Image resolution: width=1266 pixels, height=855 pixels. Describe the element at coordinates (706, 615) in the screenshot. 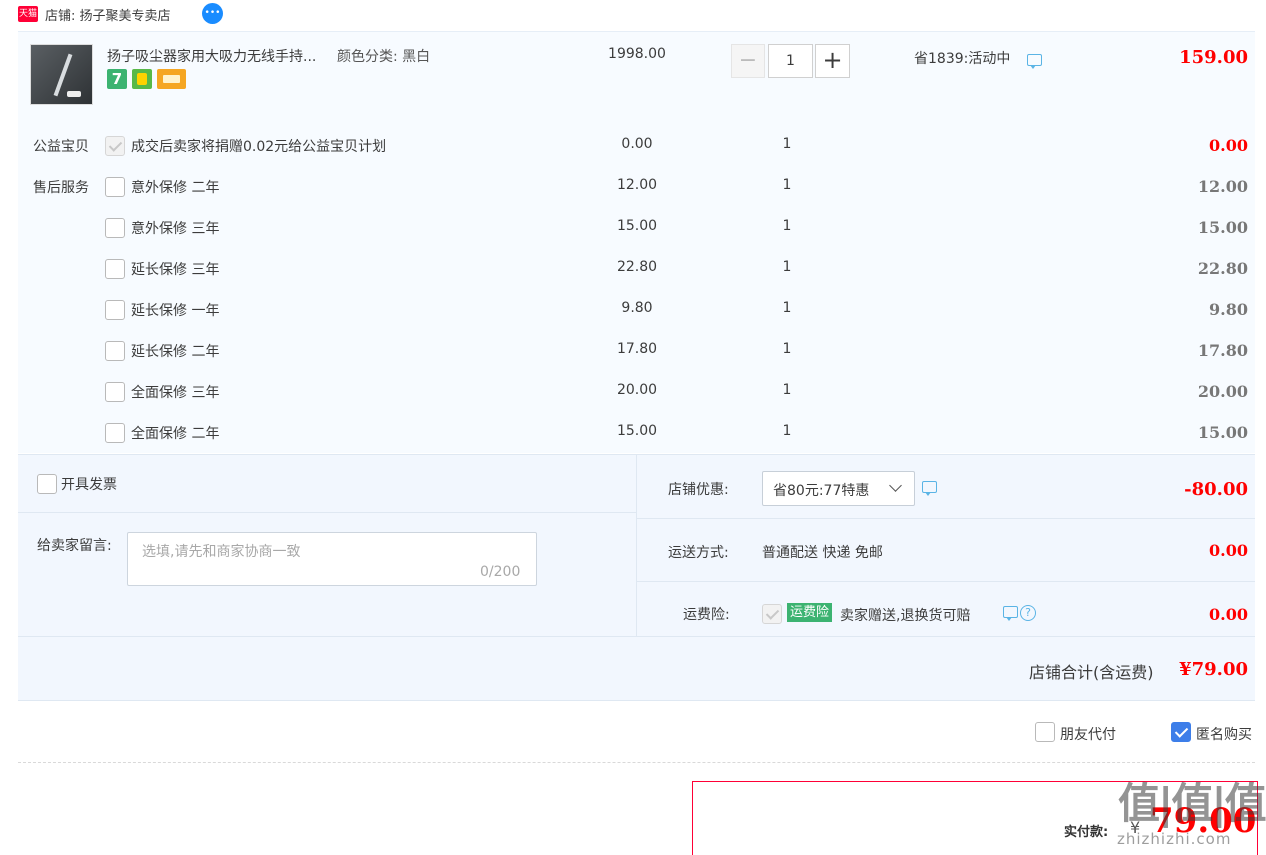

I see `insurance-label: 运费险:` at that location.